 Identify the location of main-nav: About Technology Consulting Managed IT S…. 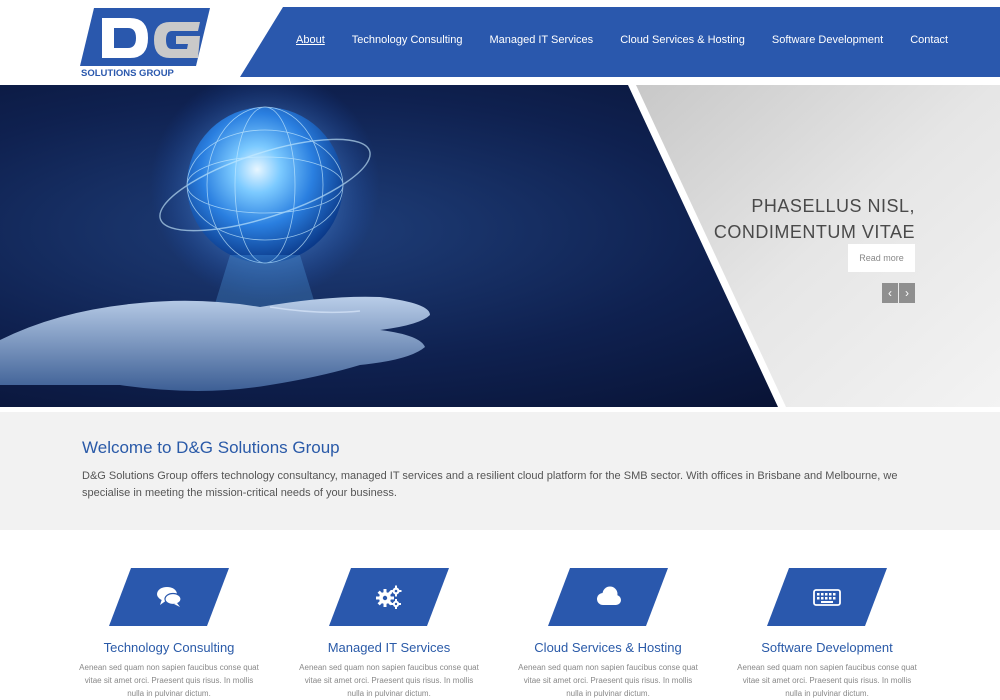
(635, 40).